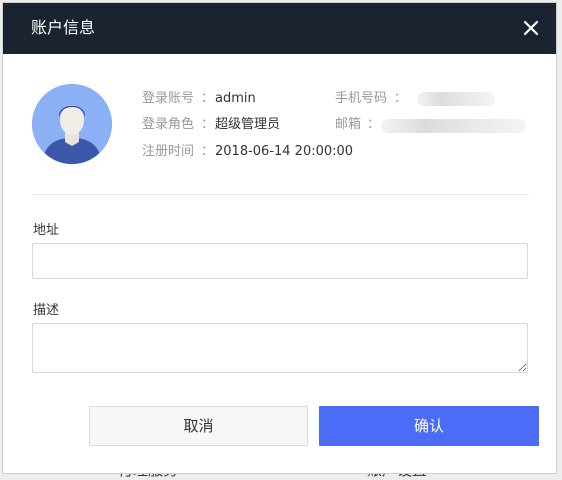 This screenshot has width=562, height=480. I want to click on register-time-label: 注册时间, so click(168, 151).